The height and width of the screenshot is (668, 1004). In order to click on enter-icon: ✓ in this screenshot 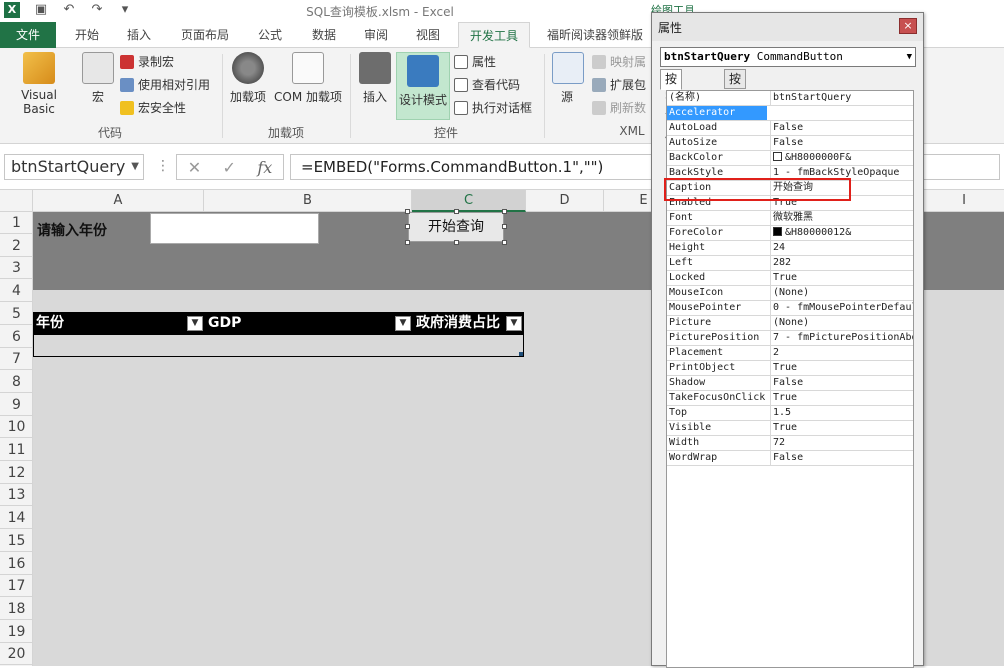, I will do `click(229, 167)`.